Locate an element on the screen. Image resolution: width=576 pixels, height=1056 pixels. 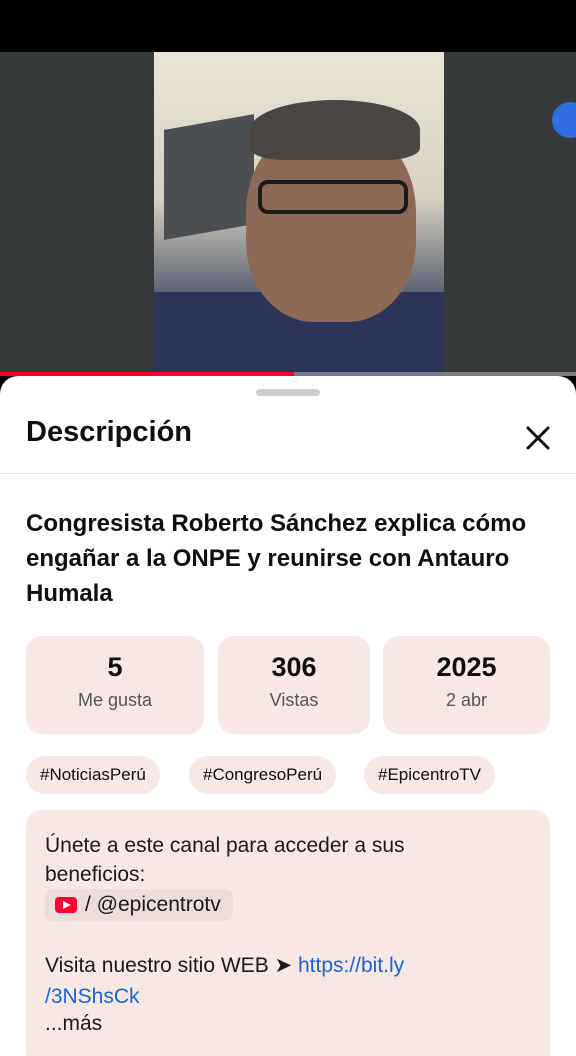
person-glasses is located at coordinates (333, 197).